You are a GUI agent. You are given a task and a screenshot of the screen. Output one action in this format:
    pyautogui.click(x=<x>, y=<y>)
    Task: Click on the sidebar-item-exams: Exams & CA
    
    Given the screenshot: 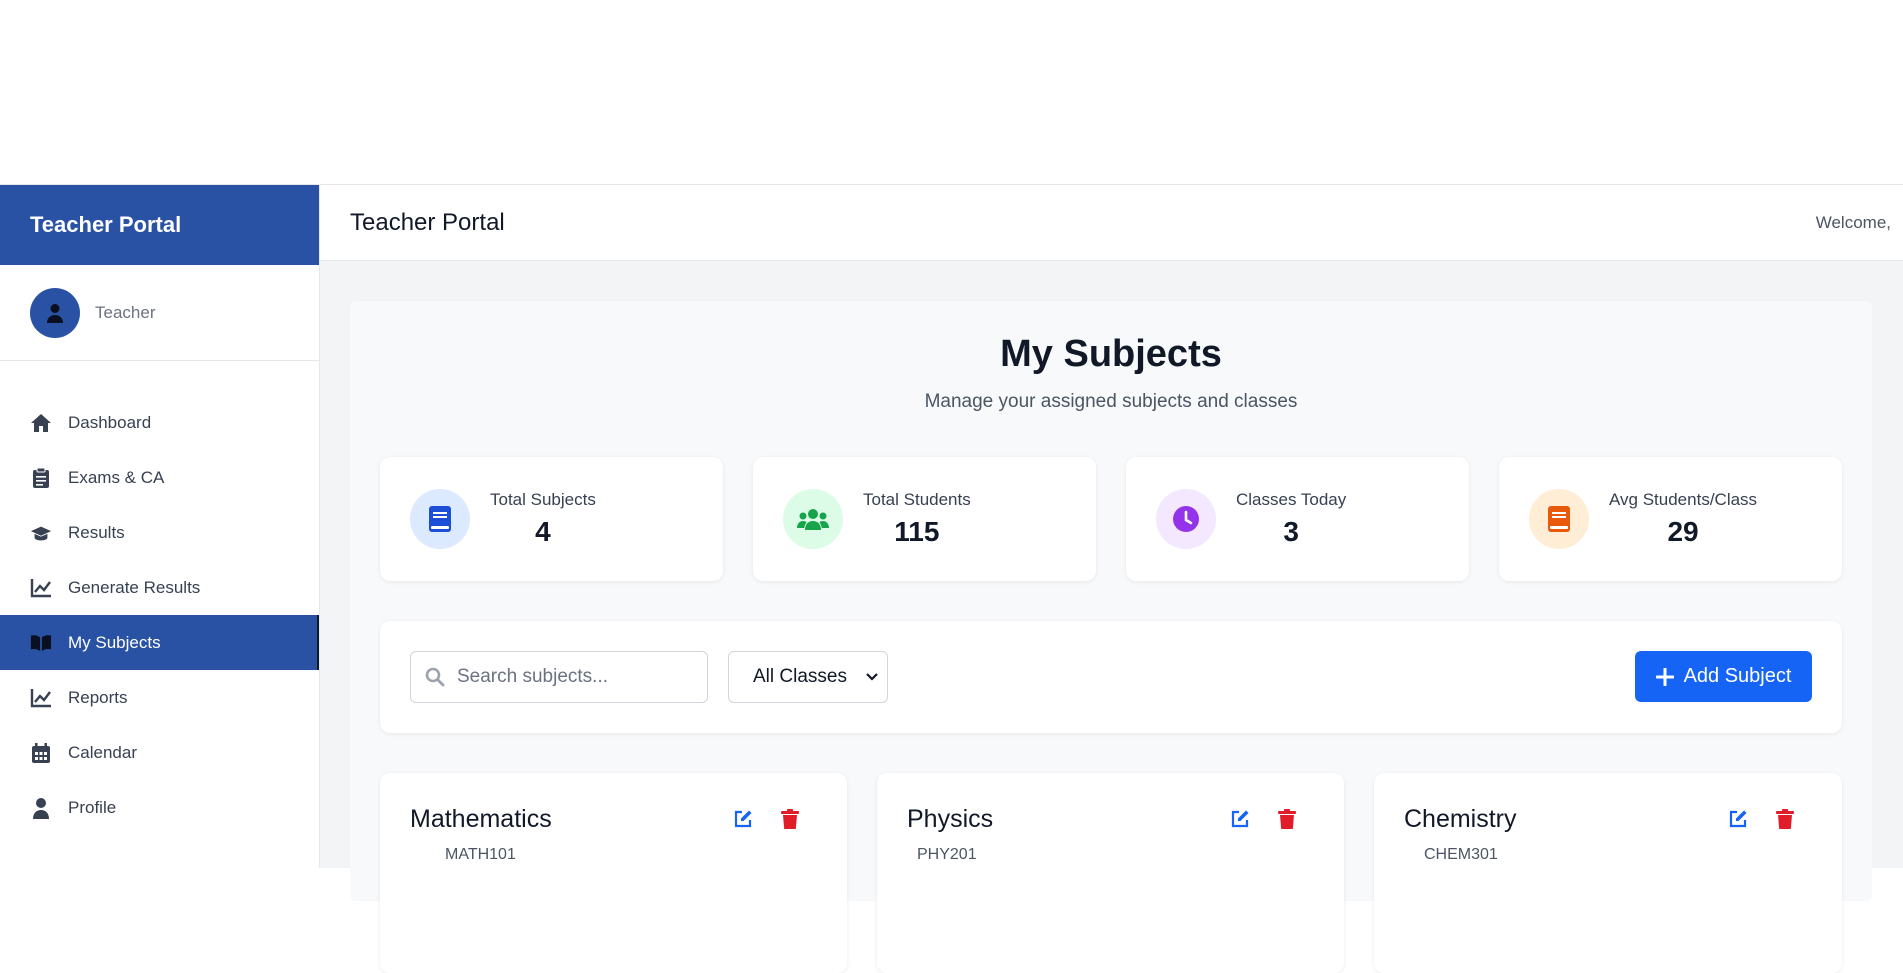 What is the action you would take?
    pyautogui.click(x=159, y=477)
    